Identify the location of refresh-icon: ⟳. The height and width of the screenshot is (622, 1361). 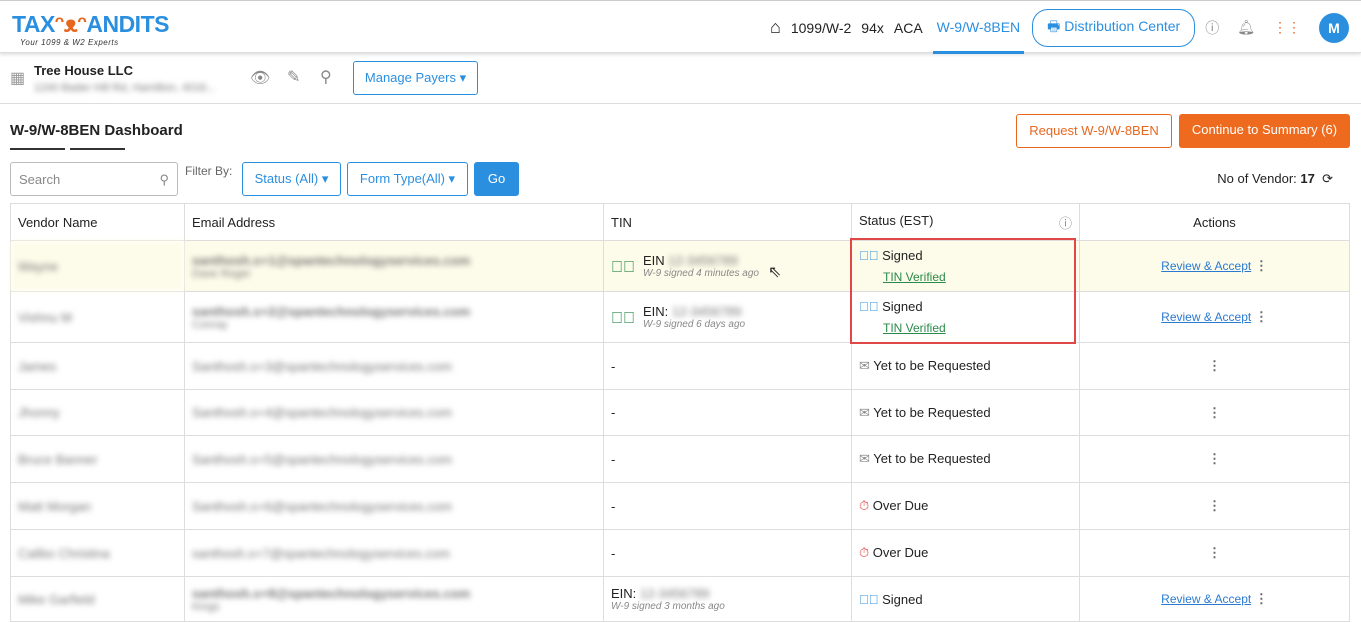
(1327, 178).